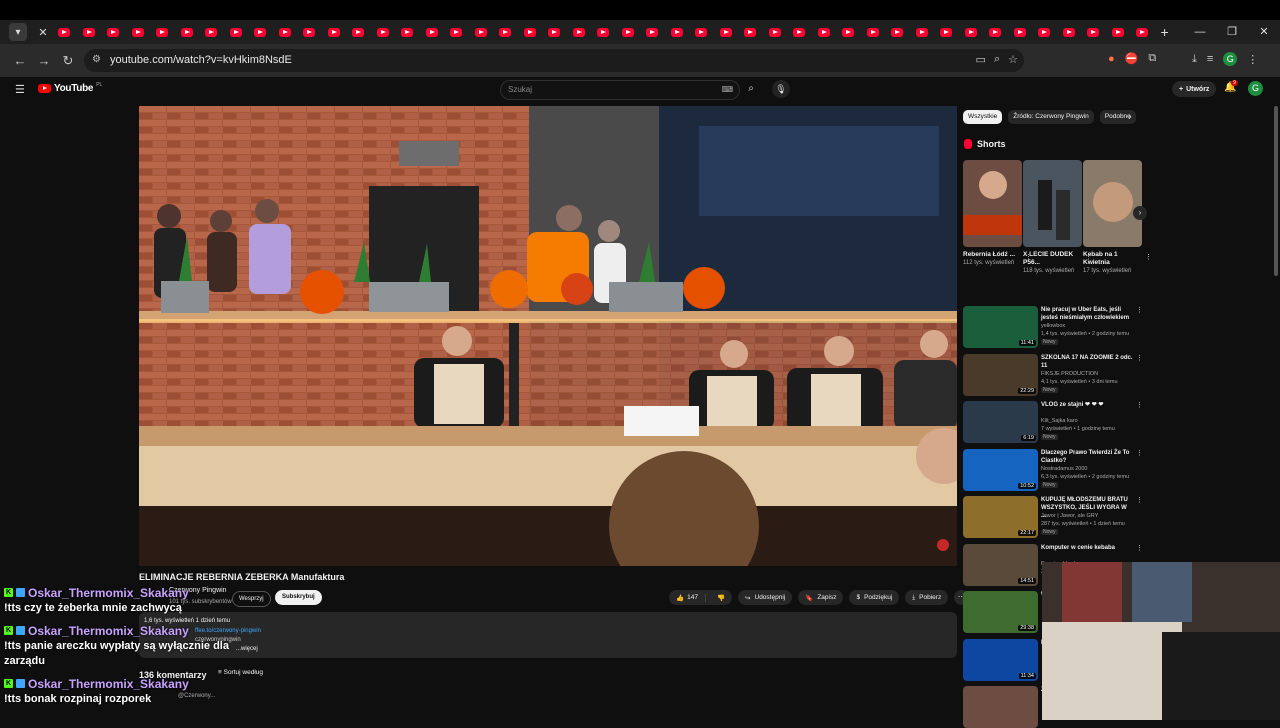  Describe the element at coordinates (1087, 457) in the screenshot. I see `video-title: Dlaczego Prawo Twierdzi Że To Ciastko?` at that location.